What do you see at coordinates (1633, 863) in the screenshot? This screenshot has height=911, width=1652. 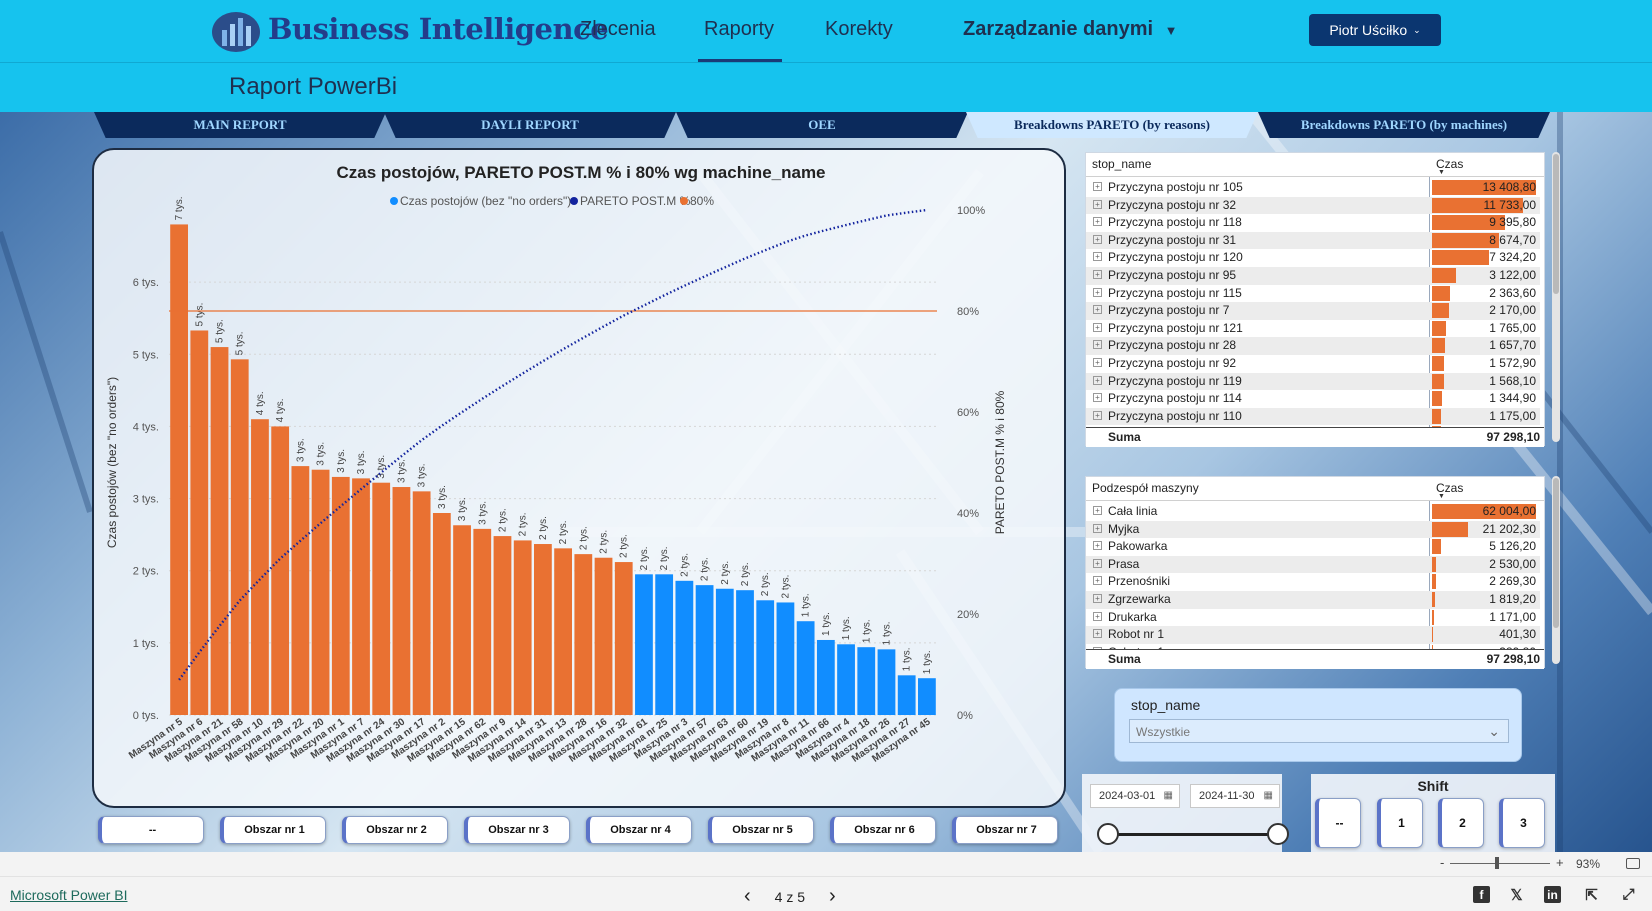 I see `fit-to-page-icon` at bounding box center [1633, 863].